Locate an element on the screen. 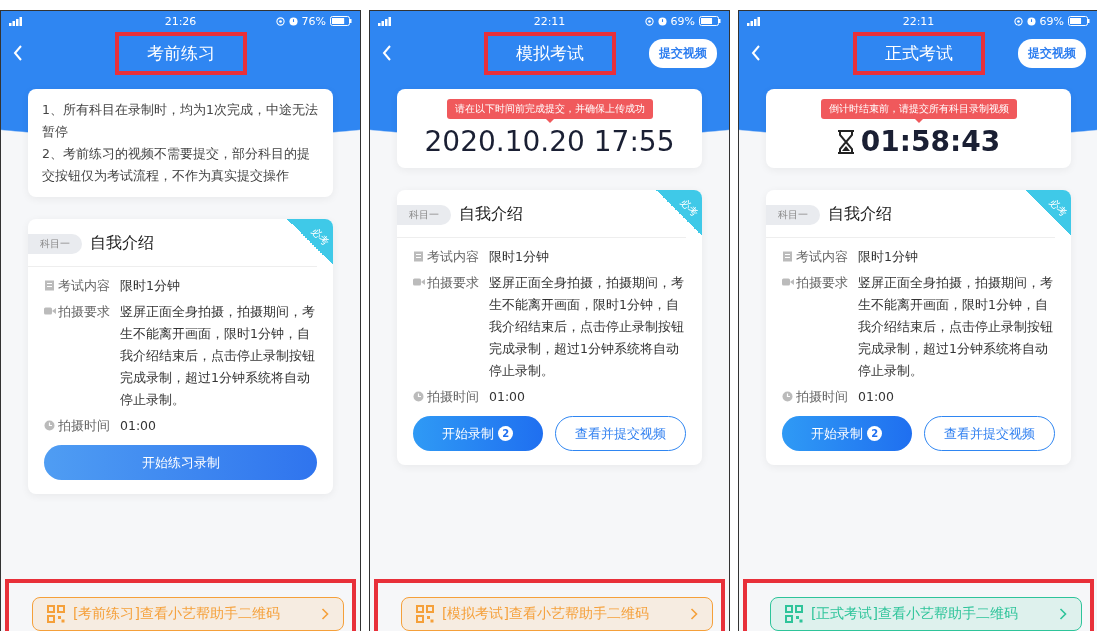  notice-text: 1、所有科目在录制时，均为1次完成，中途无法暂停 is located at coordinates (180, 121).